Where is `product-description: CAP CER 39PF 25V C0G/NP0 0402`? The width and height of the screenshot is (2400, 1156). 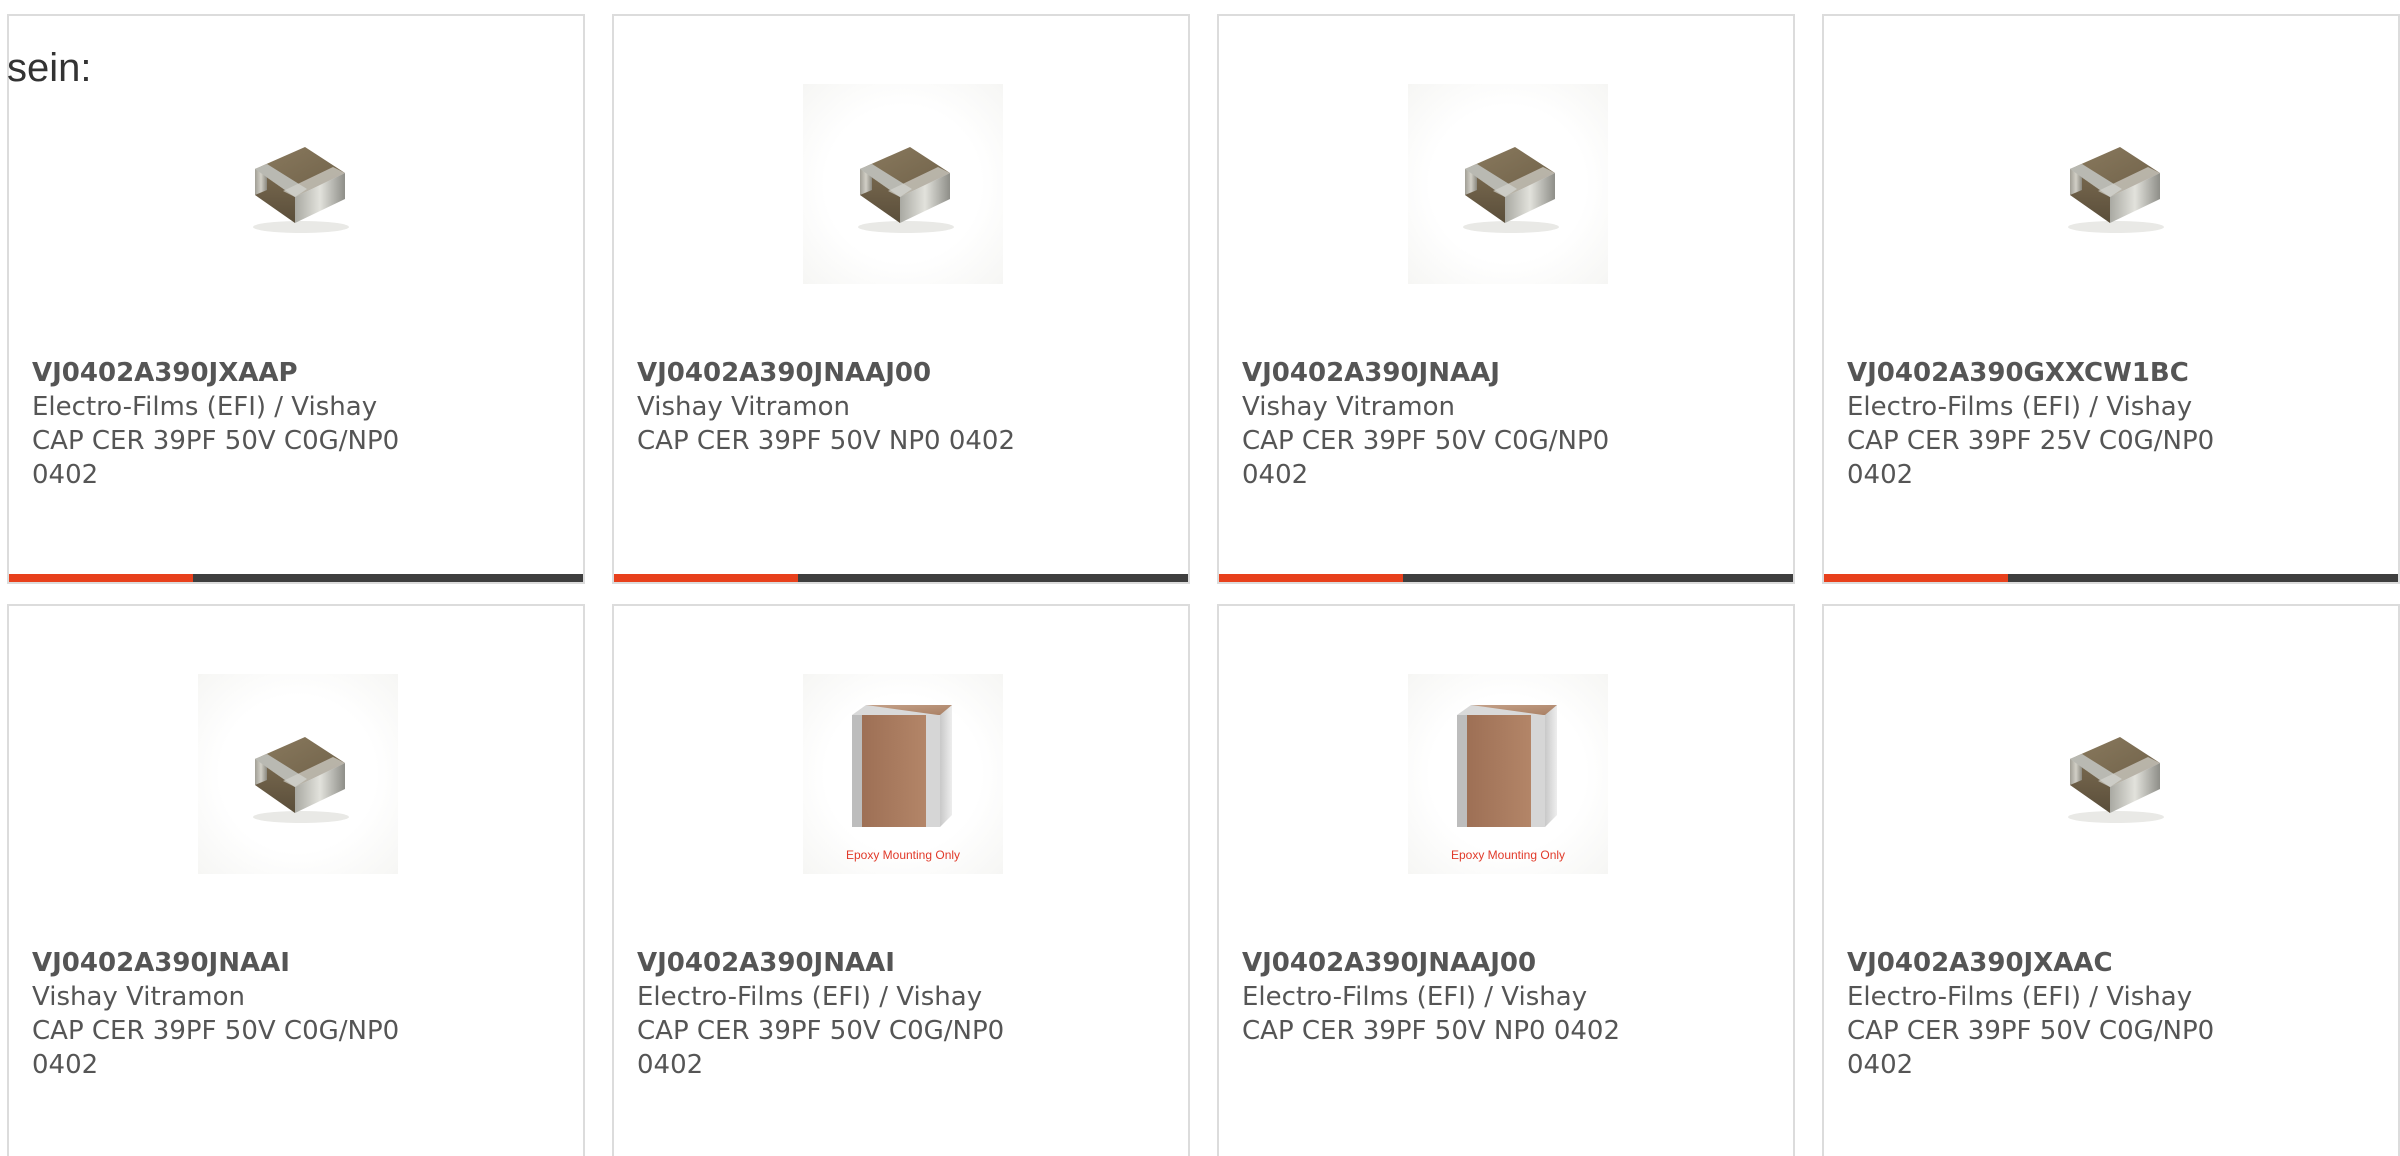 product-description: CAP CER 39PF 25V C0G/NP0 0402 is located at coordinates (2031, 458).